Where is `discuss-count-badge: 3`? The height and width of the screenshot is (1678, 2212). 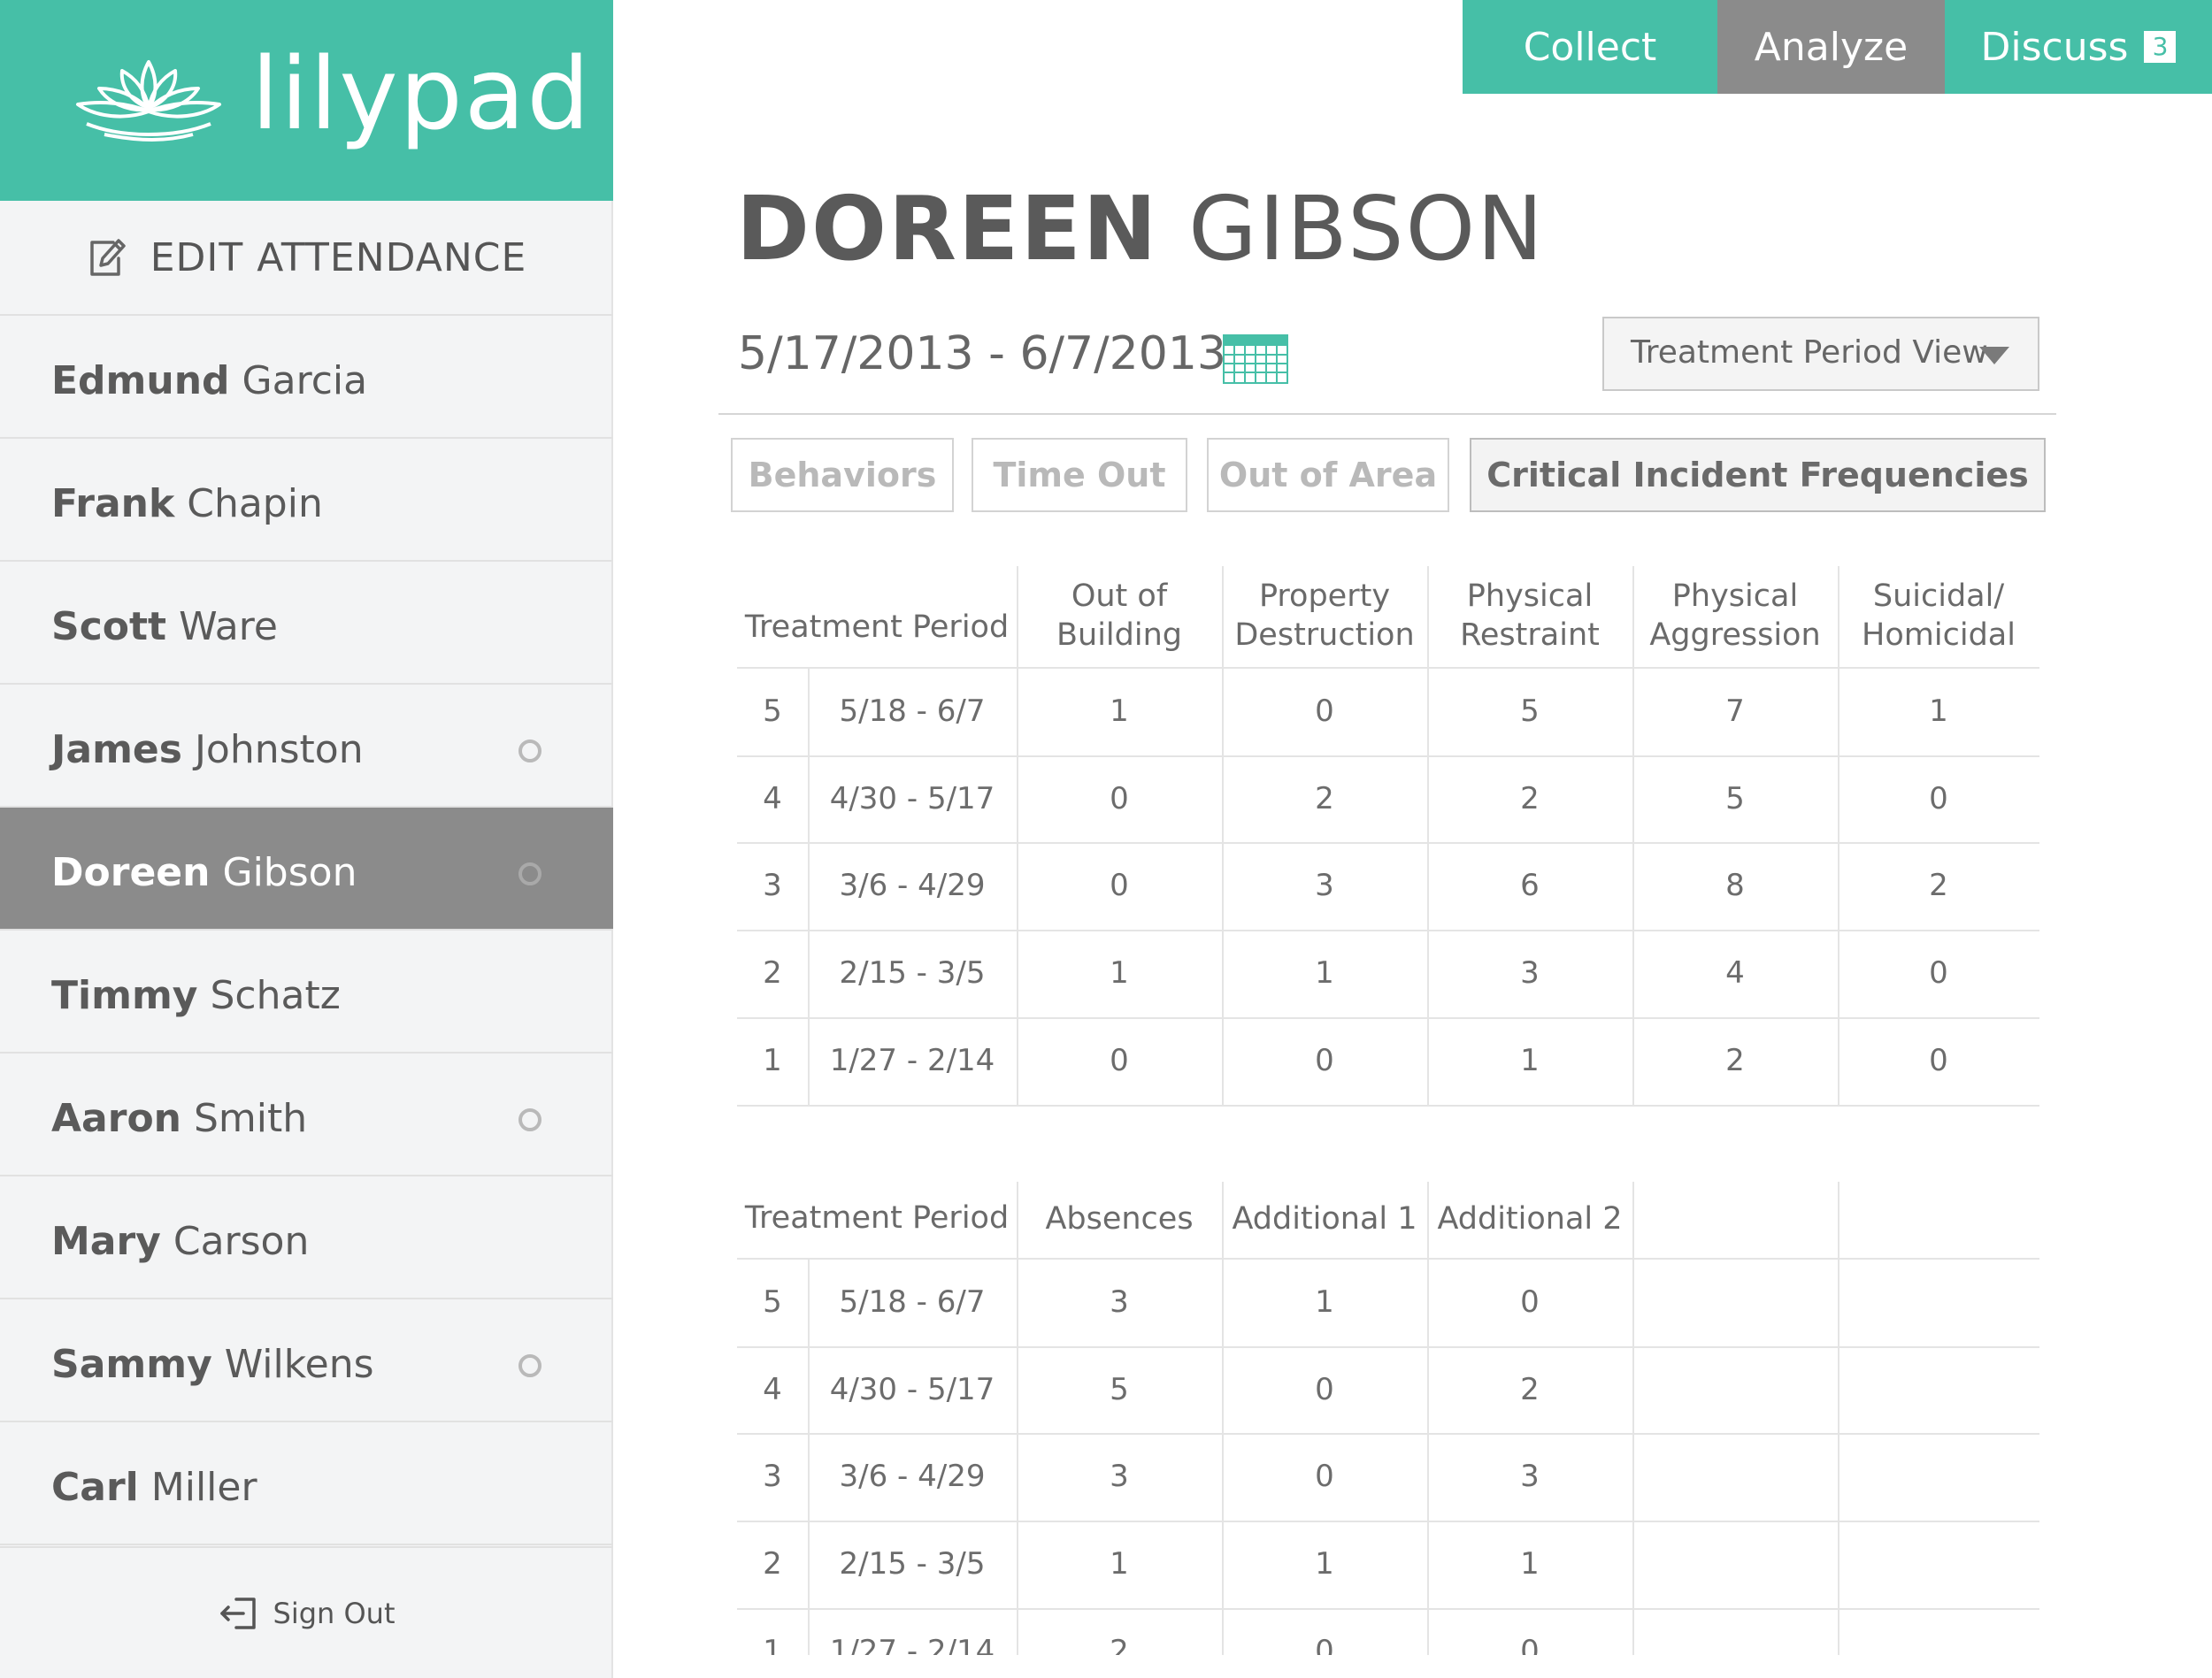
discuss-count-badge: 3 is located at coordinates (2161, 47).